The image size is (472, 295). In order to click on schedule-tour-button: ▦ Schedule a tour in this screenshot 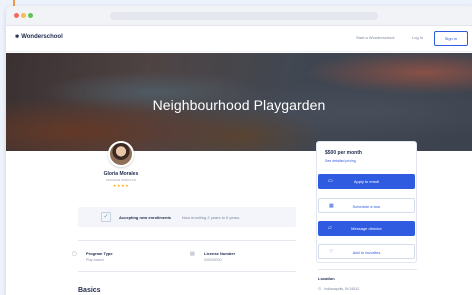, I will do `click(366, 205)`.